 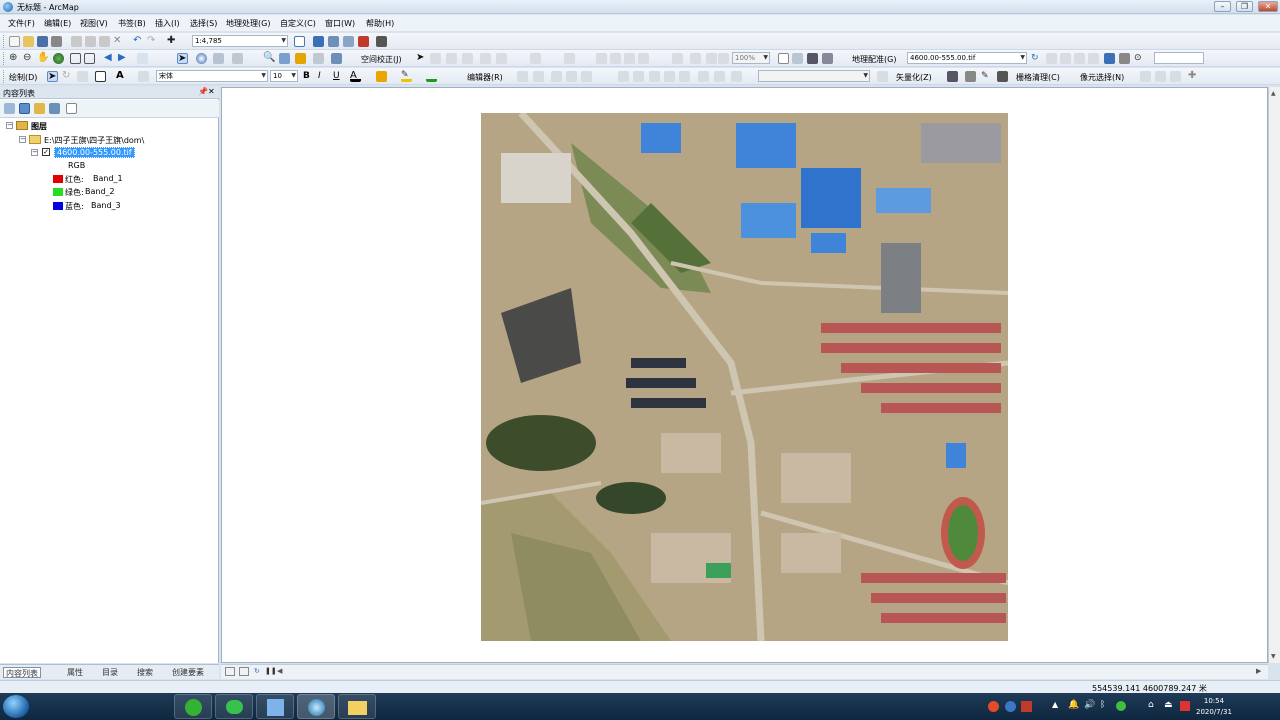 What do you see at coordinates (39, 126) in the screenshot?
I see `layers-root-label: 图层` at bounding box center [39, 126].